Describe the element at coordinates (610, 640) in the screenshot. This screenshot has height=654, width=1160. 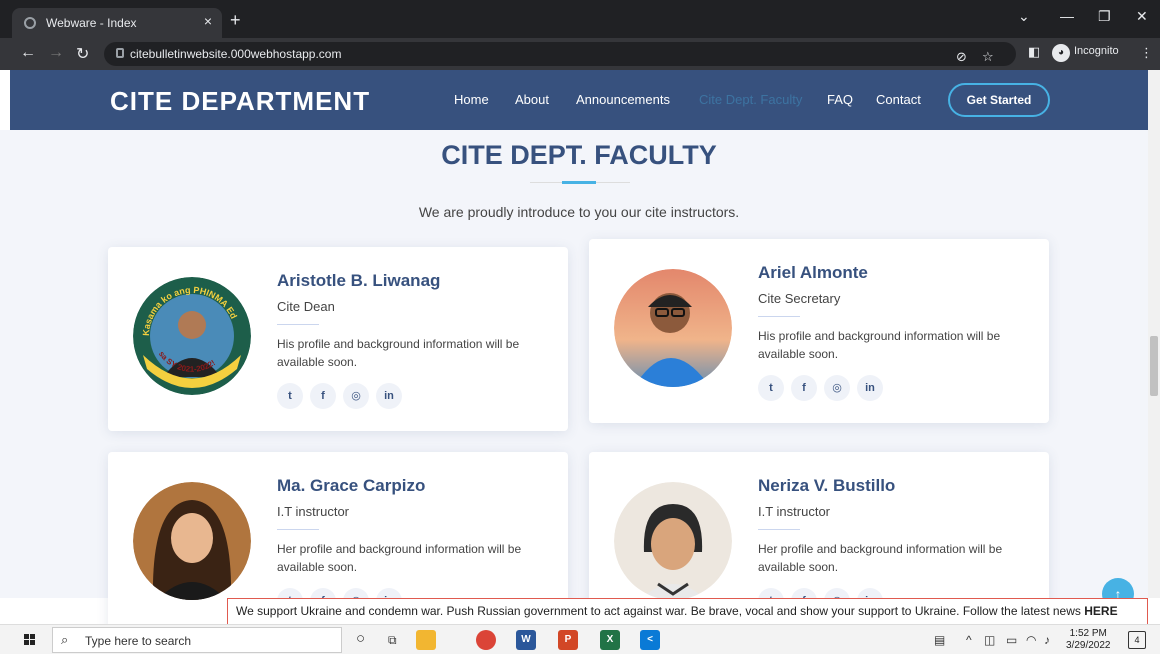
I see `excel-icon: X` at that location.